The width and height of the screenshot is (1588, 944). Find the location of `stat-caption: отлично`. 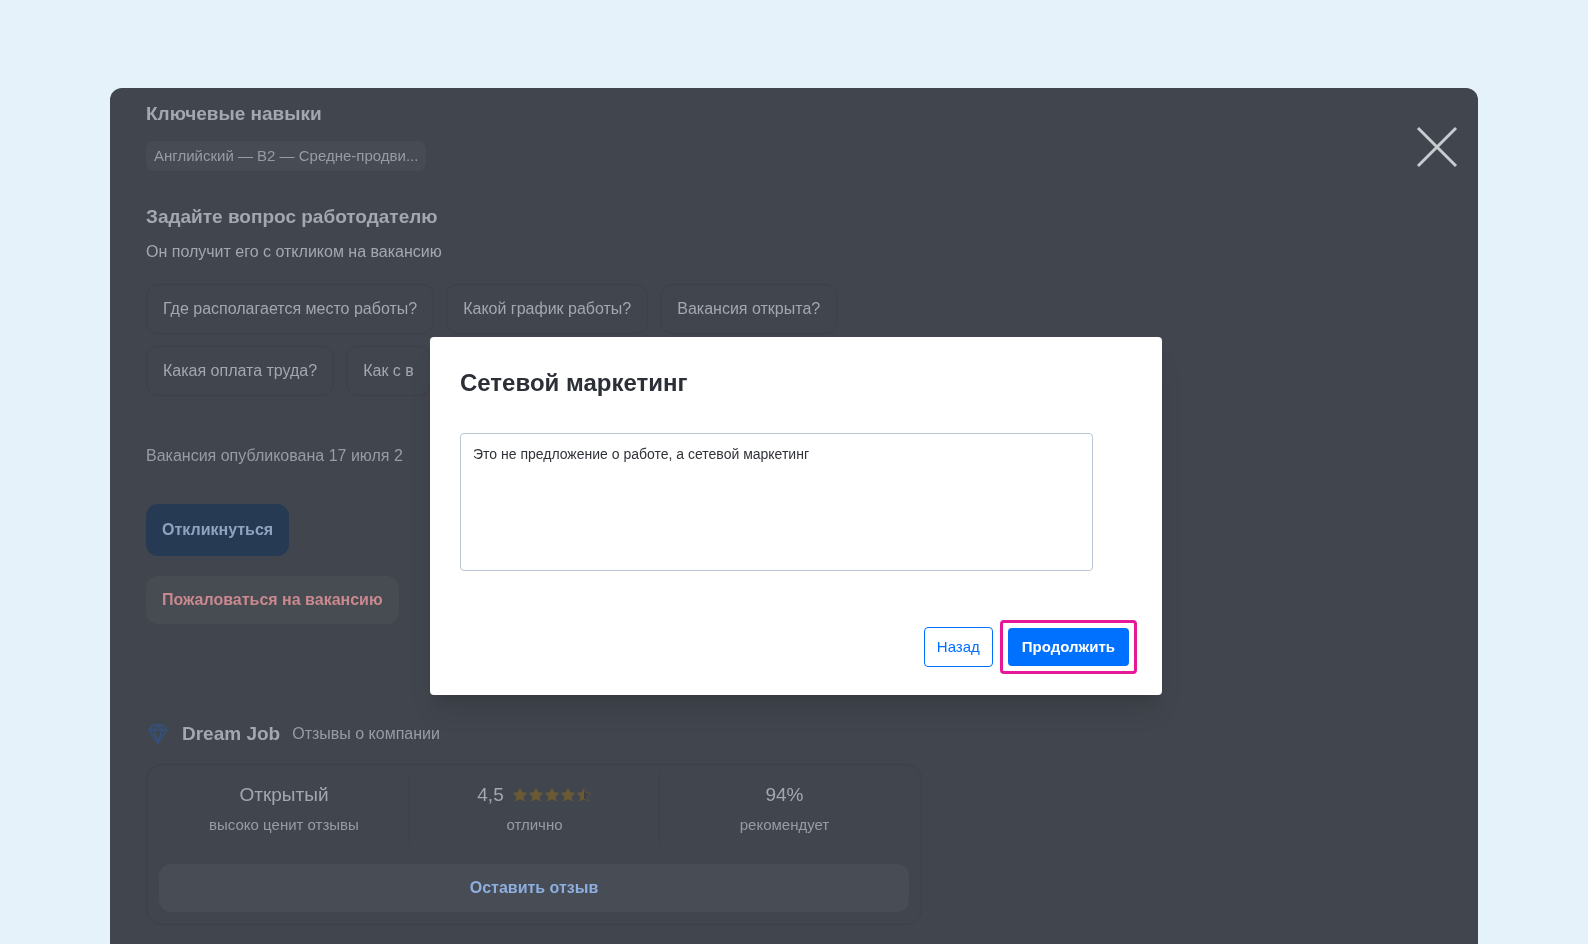

stat-caption: отлично is located at coordinates (534, 824).